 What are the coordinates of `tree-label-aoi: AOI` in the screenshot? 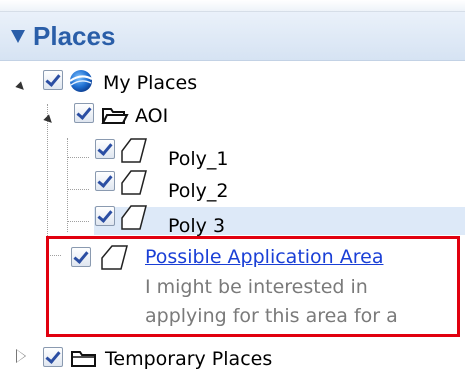 It's located at (152, 116).